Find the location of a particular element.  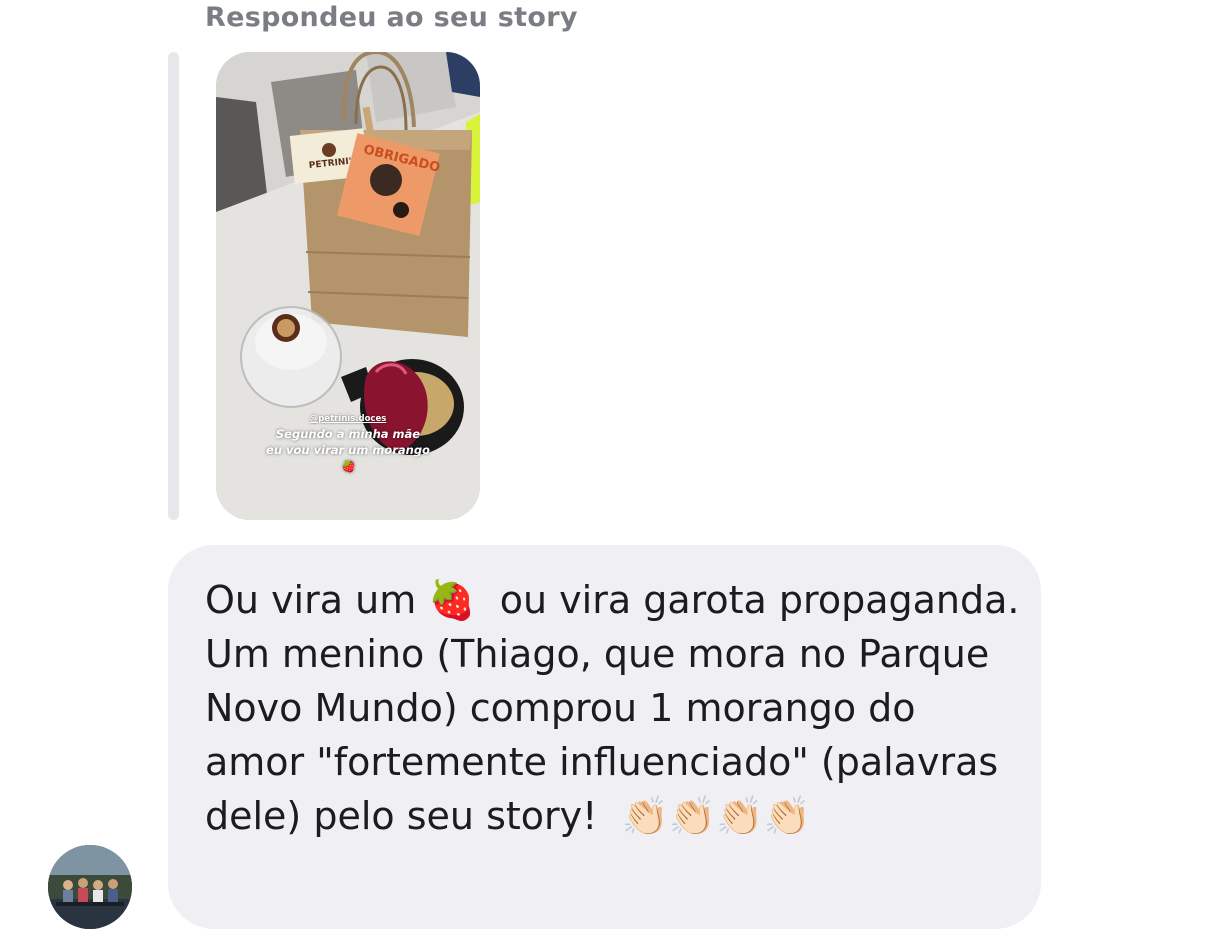

story-reply-header: Respondeu ao seu story is located at coordinates (391, 17).